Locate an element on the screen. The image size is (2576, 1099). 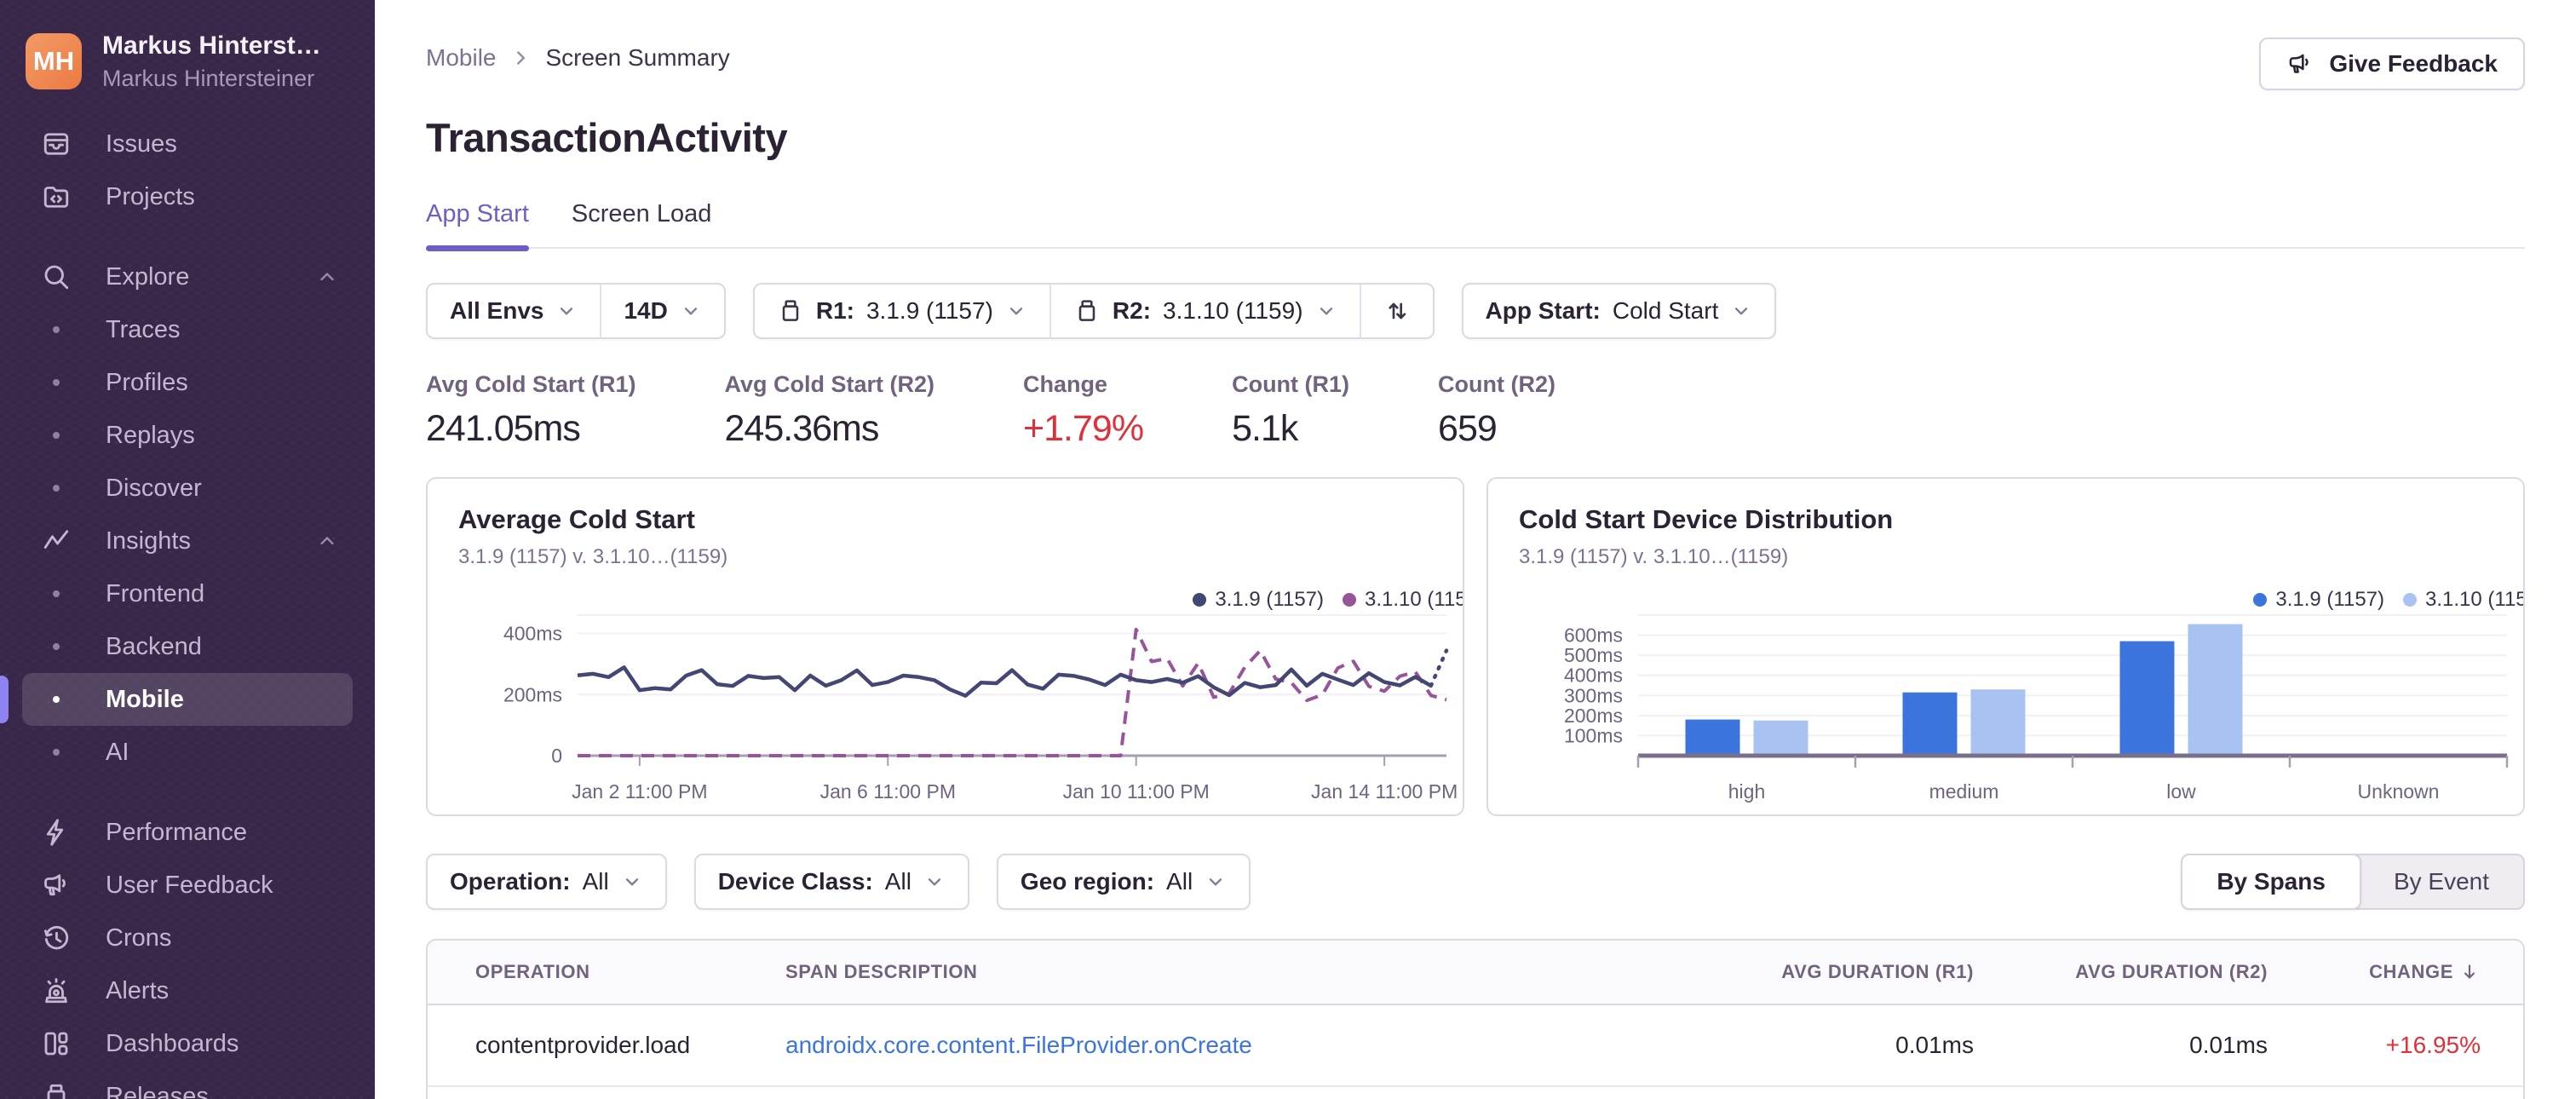
breadcrumb-mobile: Mobile is located at coordinates (461, 58).